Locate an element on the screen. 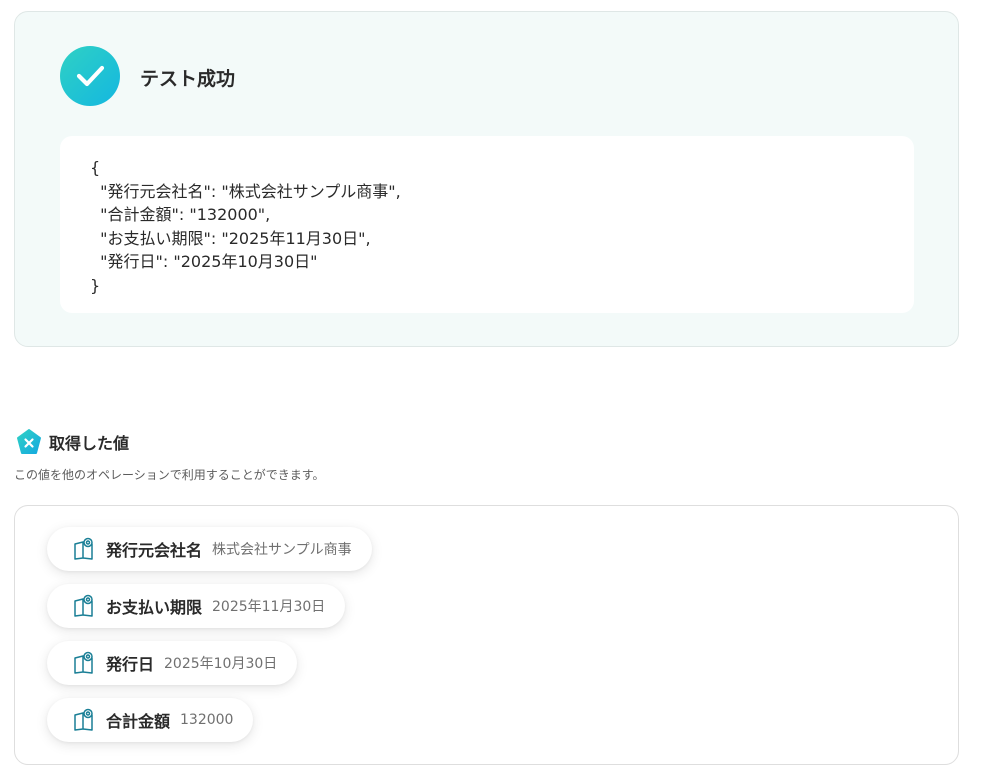 The image size is (997, 778). json-line: } is located at coordinates (95, 285).